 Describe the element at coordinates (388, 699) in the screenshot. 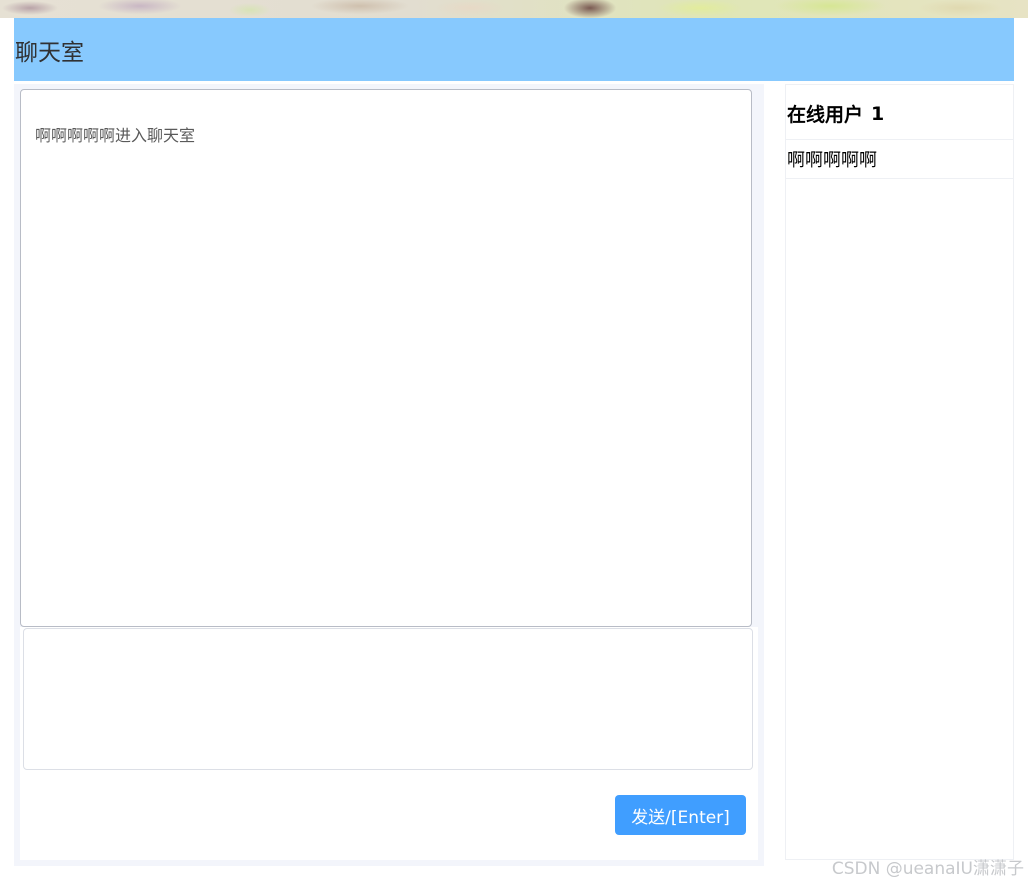

I see `message-input` at that location.